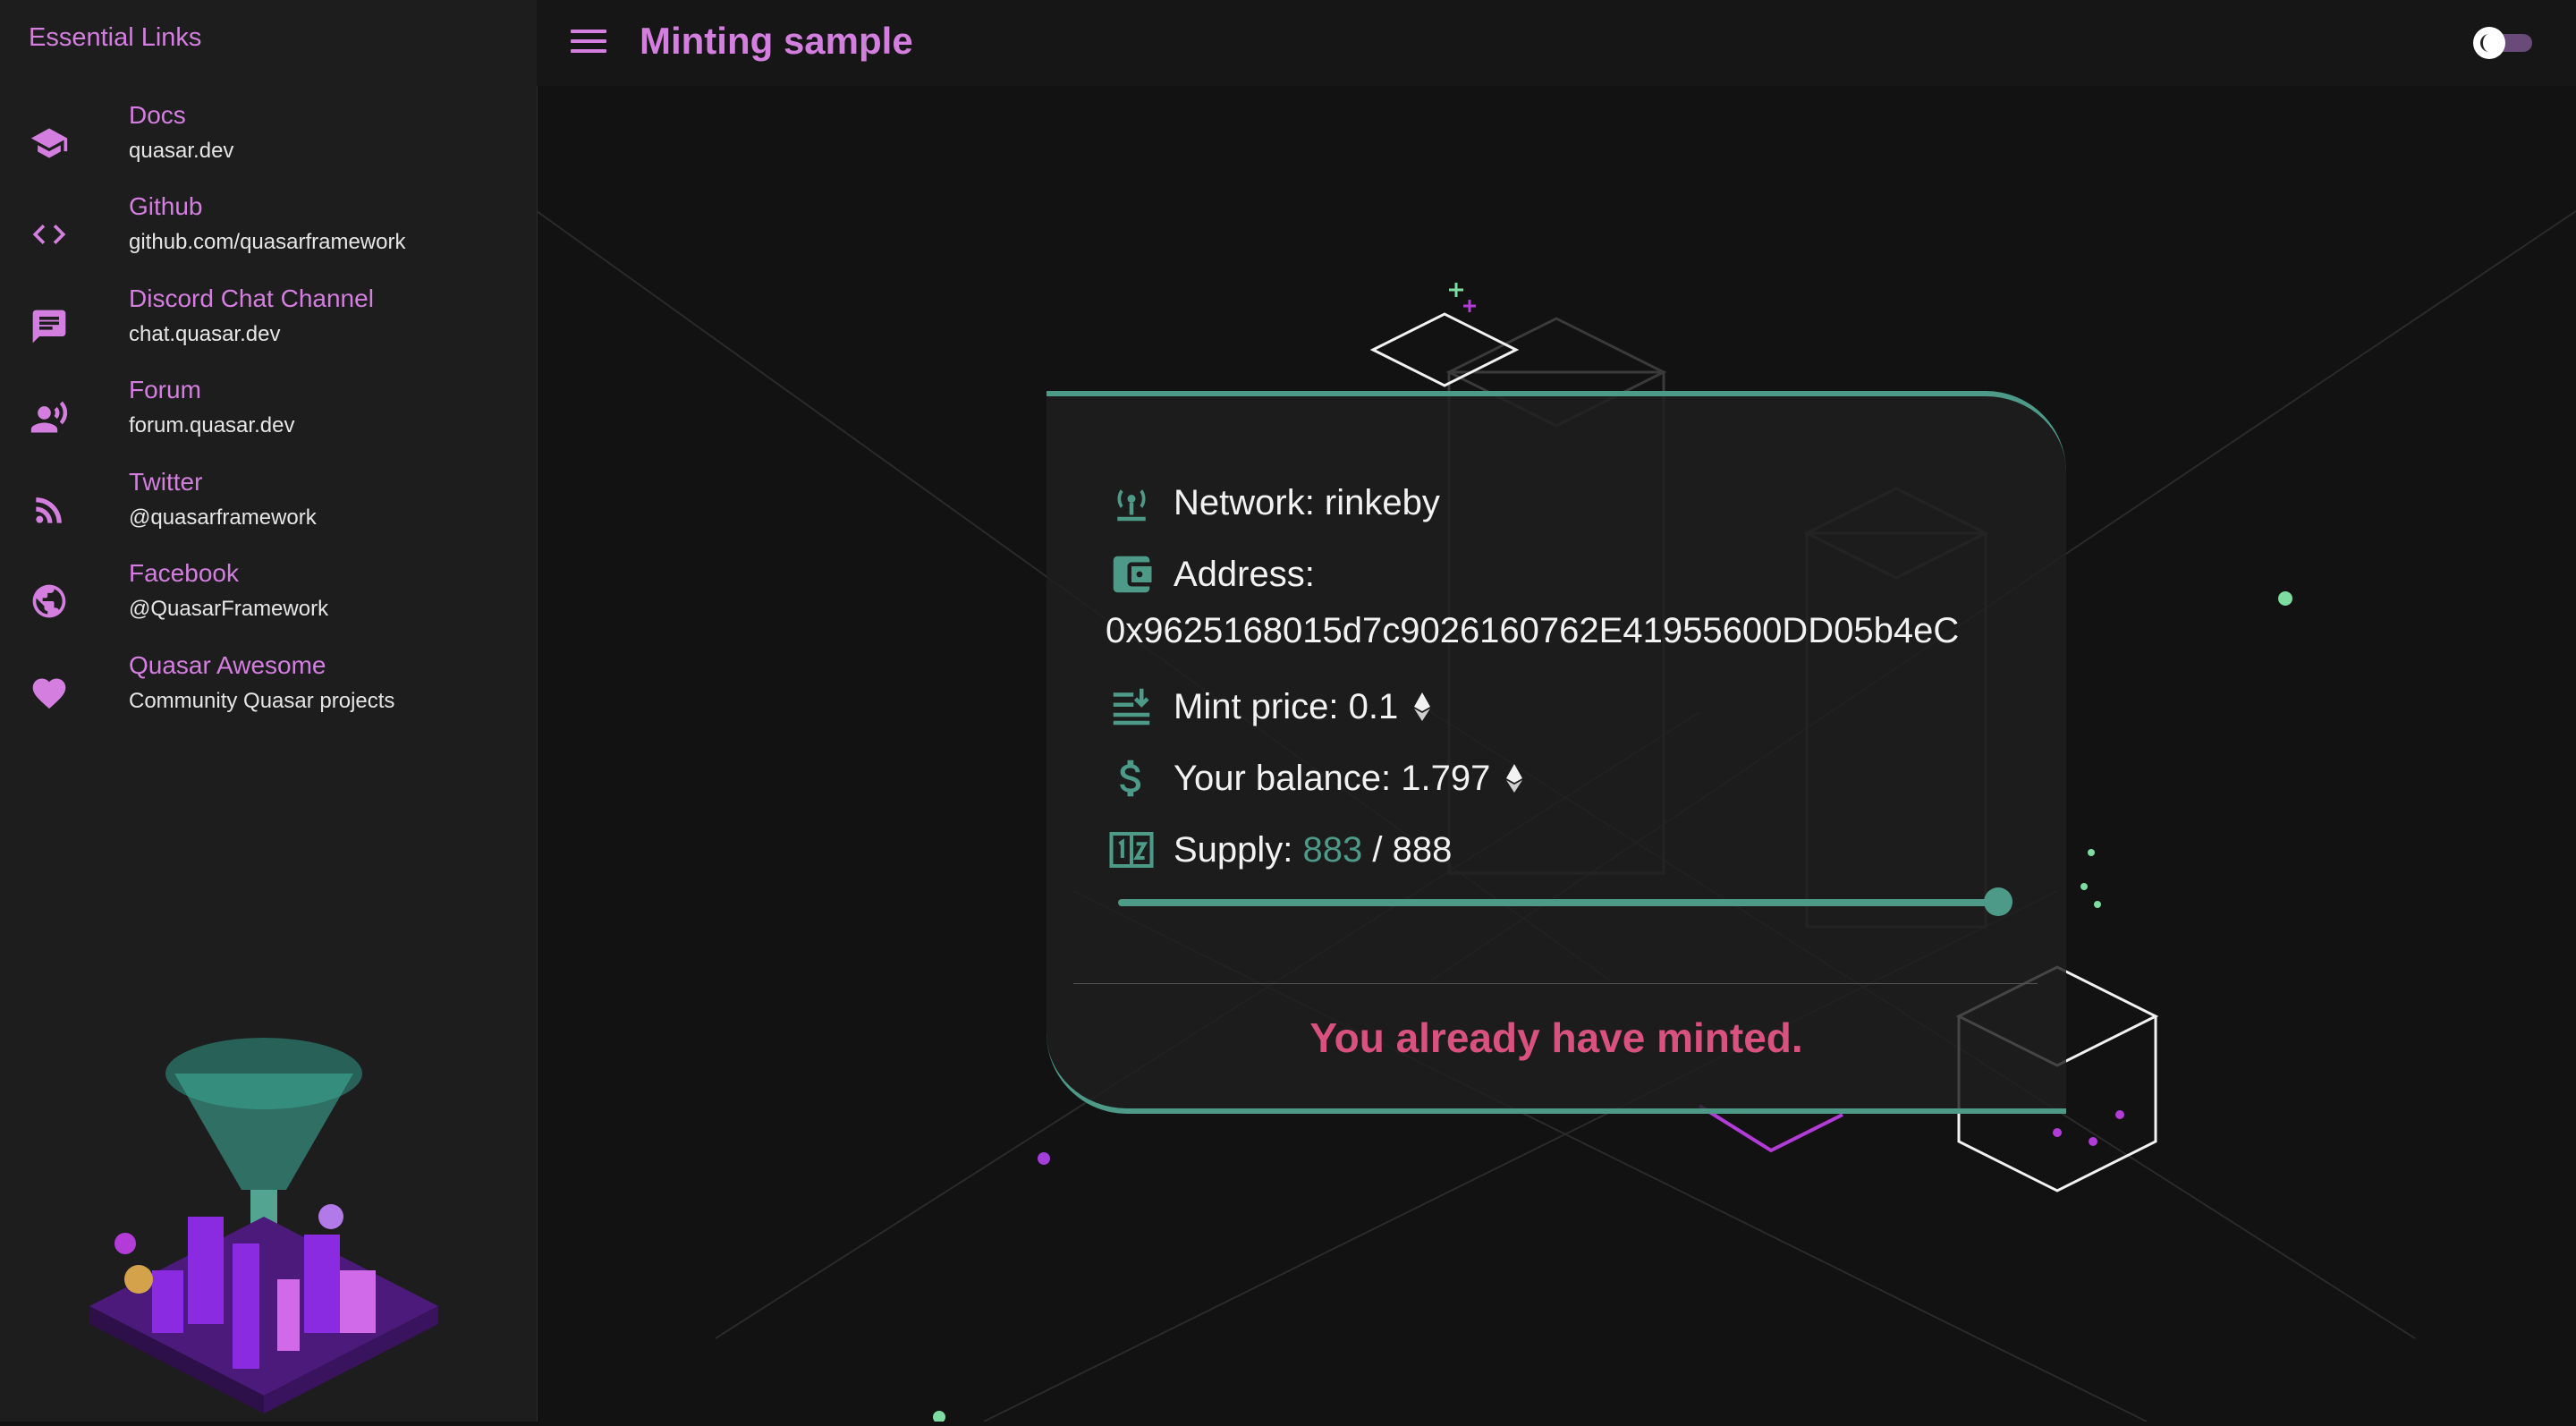 The height and width of the screenshot is (1426, 2576). I want to click on sidebar-item-forum: Forum forum.quasar.dev, so click(268, 414).